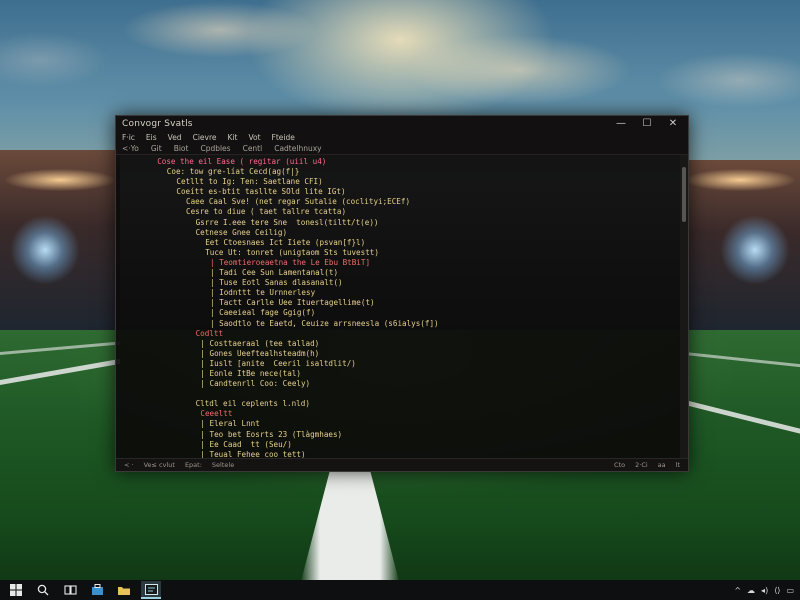  Describe the element at coordinates (232, 137) in the screenshot. I see `menu-item: Kit` at that location.